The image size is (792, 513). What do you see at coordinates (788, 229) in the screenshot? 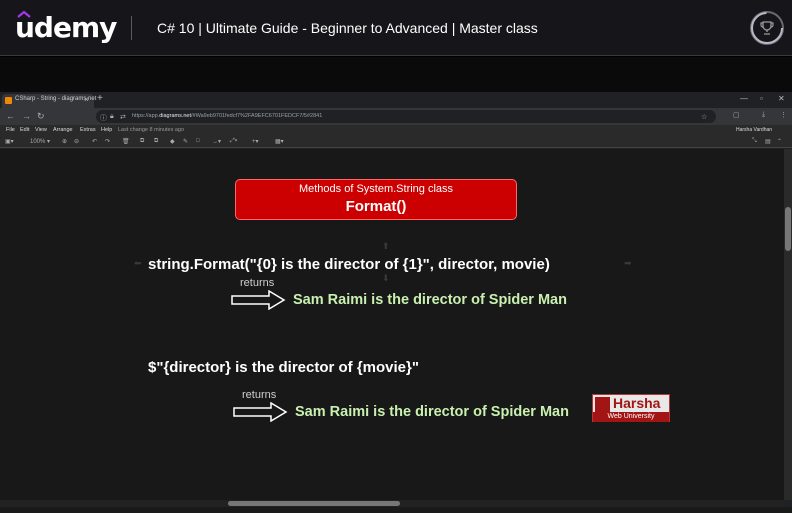
I see `vertical-scroll-thumb` at bounding box center [788, 229].